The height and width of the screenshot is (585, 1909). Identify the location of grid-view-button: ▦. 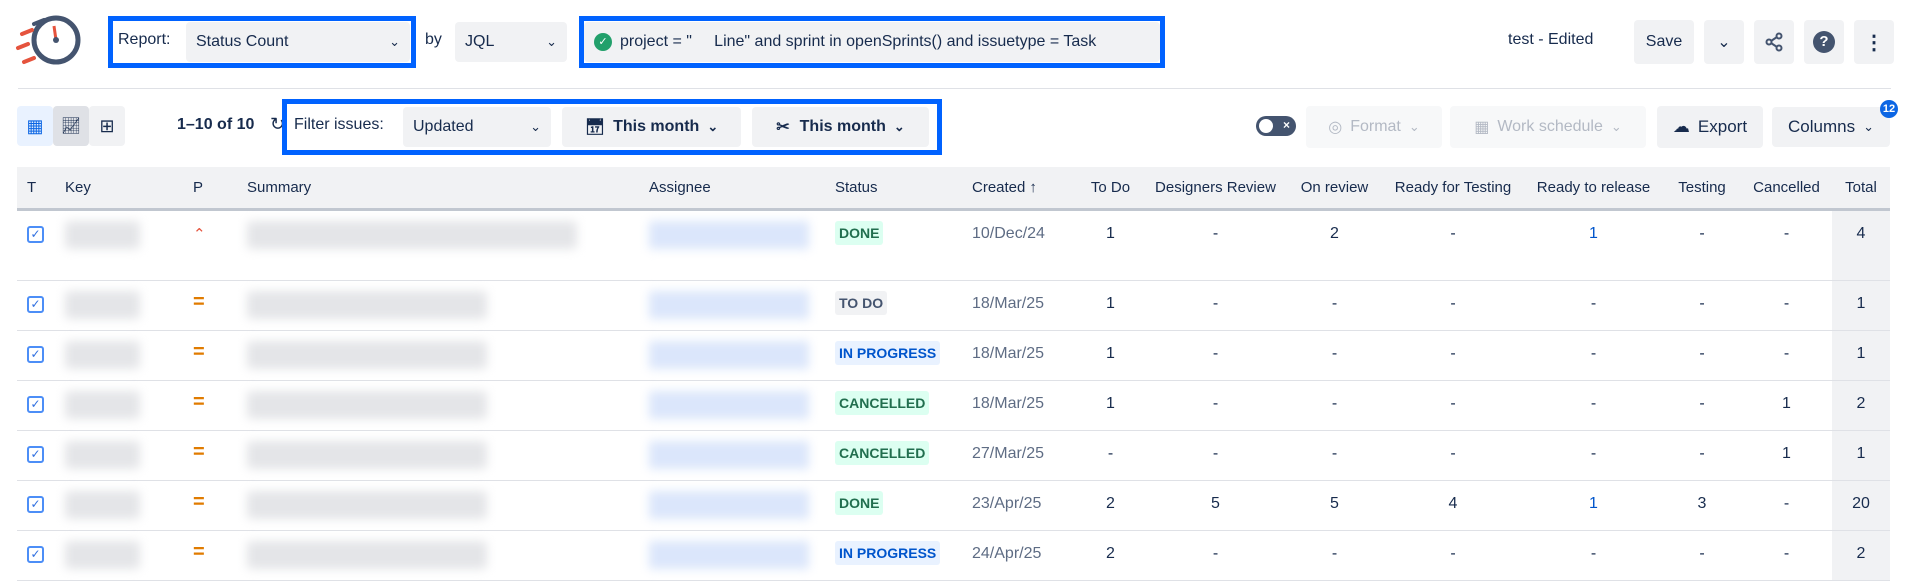
(35, 126).